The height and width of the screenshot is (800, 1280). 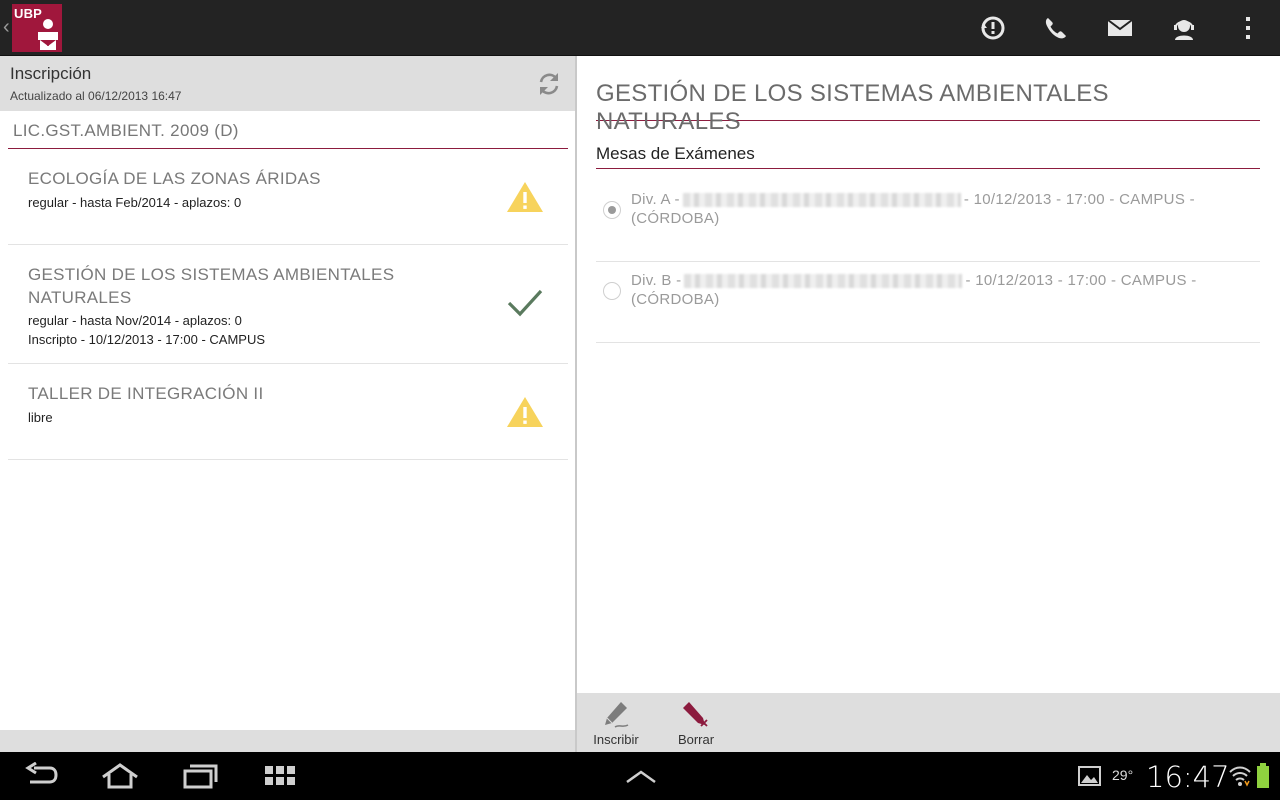 What do you see at coordinates (288, 130) in the screenshot?
I see `career-header: LIC.GST.AMBIENT. 2009 (D)` at bounding box center [288, 130].